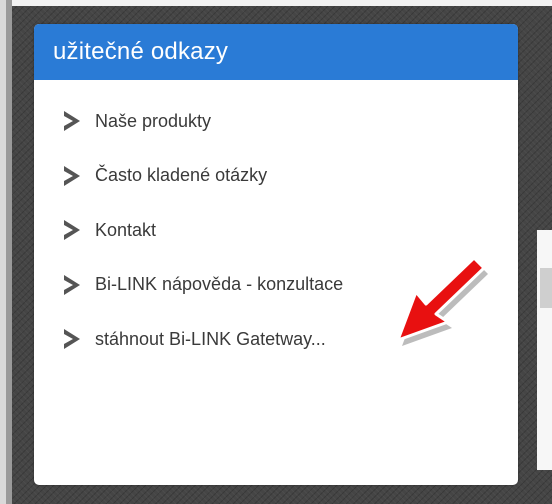 This screenshot has width=552, height=504. I want to click on left-edge-strip, so click(6, 252).